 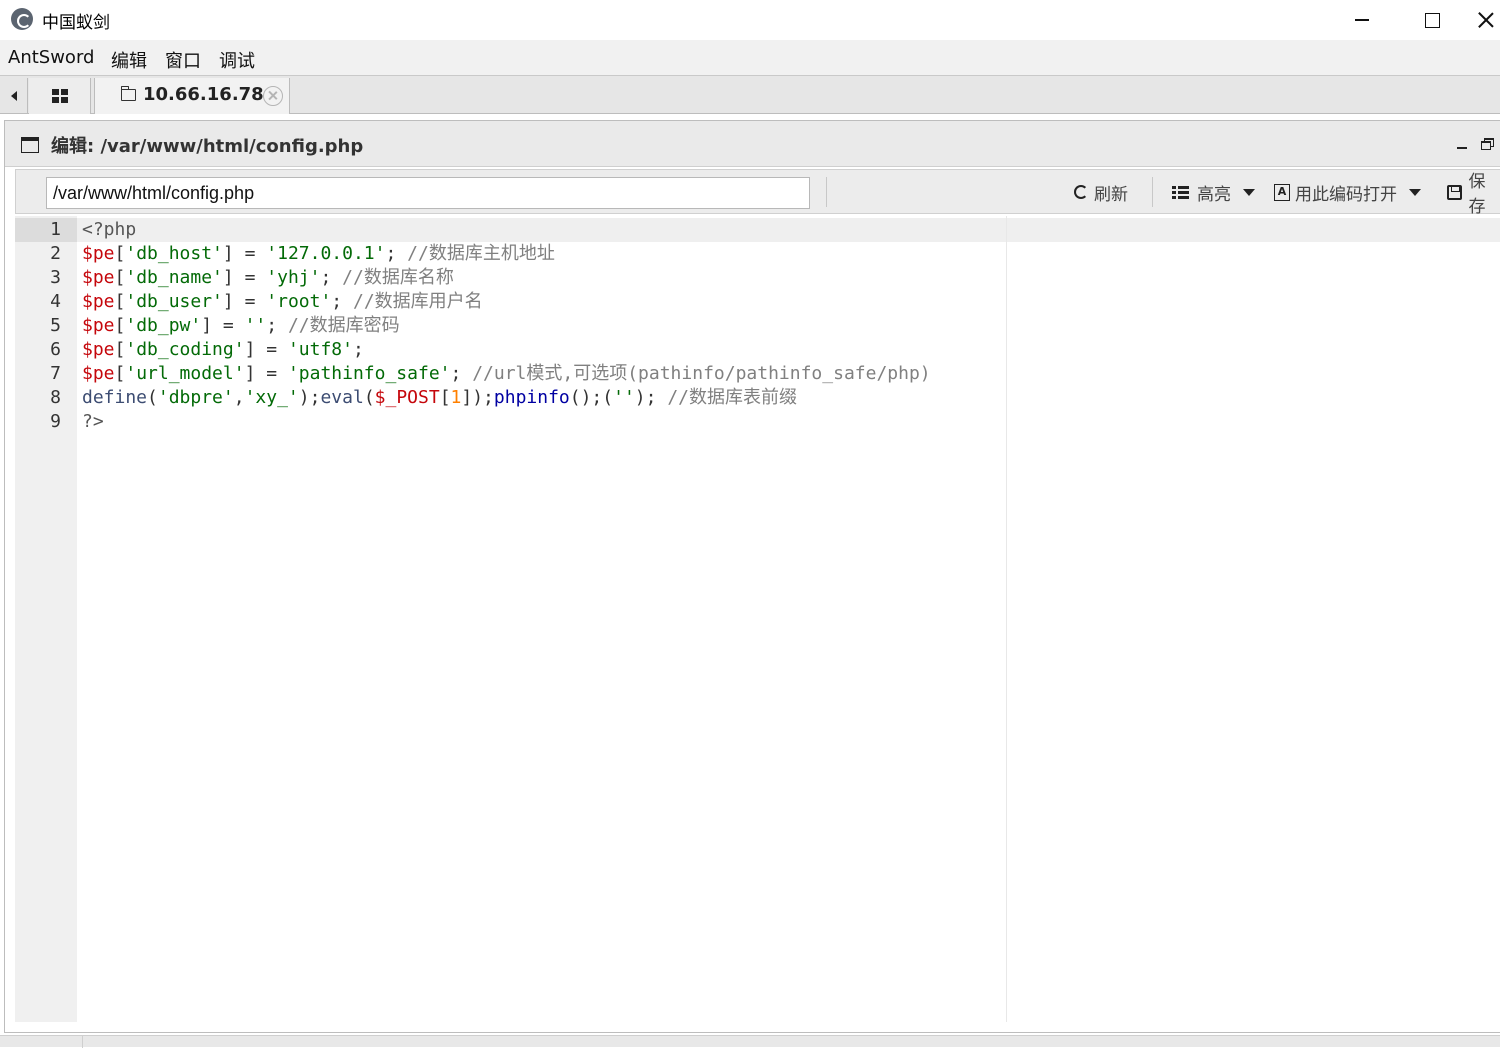 I want to click on line-number: 9, so click(x=55, y=421).